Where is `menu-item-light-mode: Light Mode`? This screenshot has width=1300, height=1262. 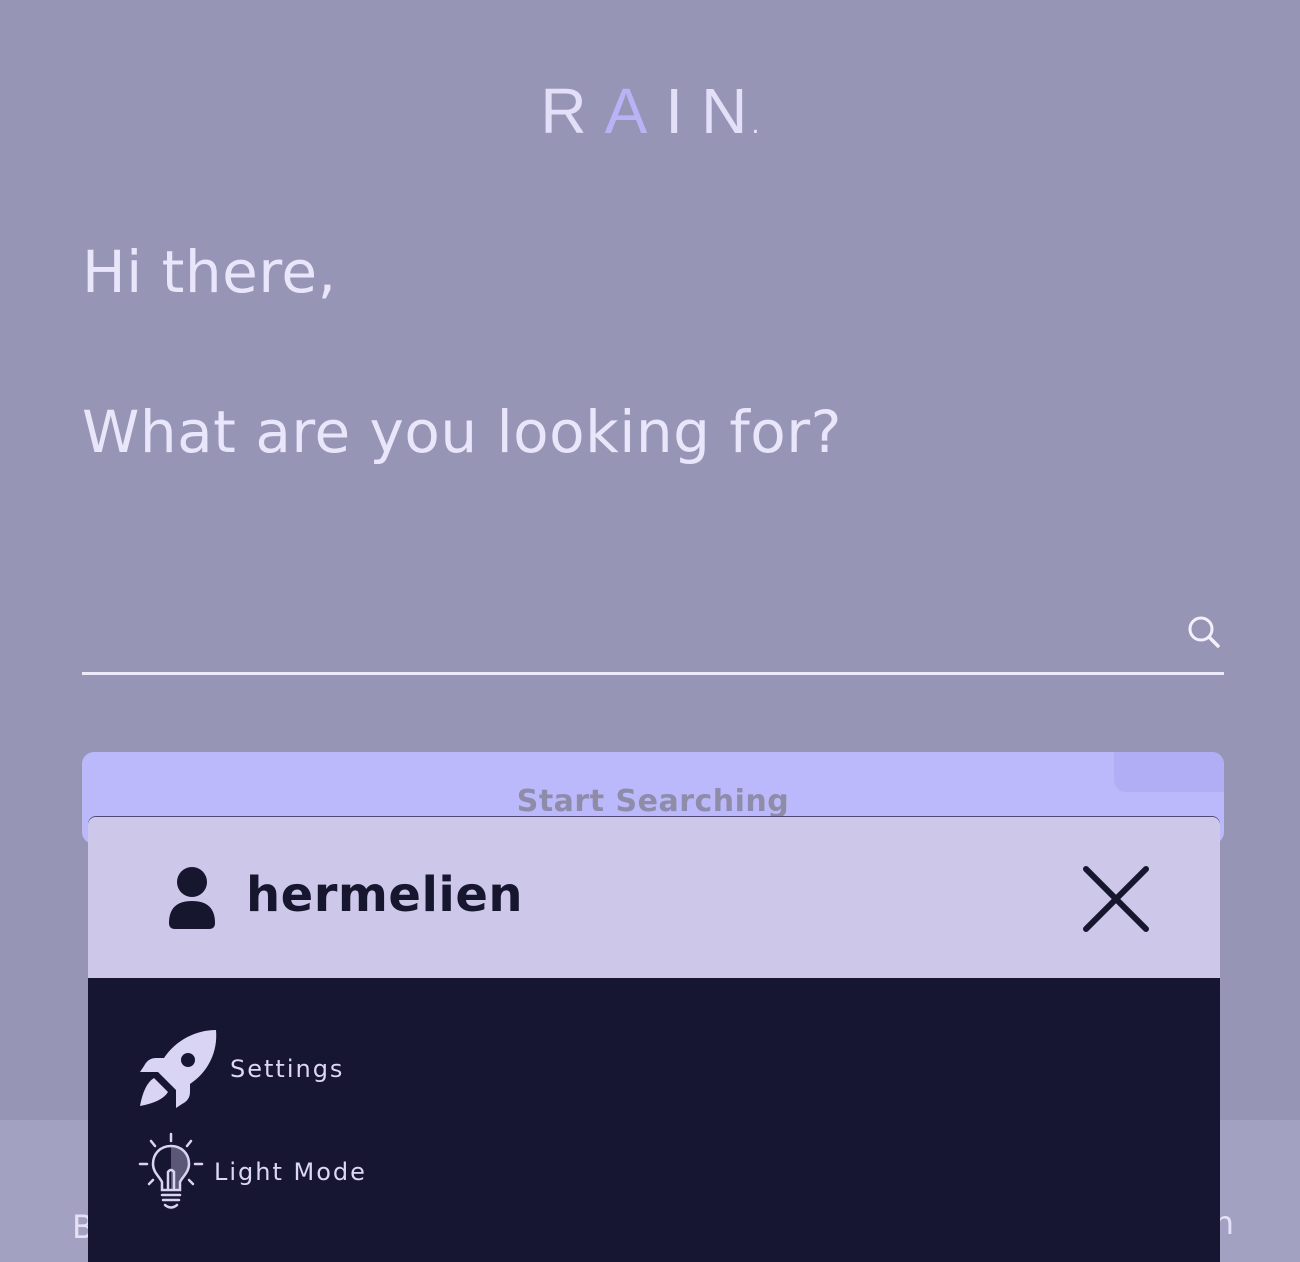 menu-item-light-mode: Light Mode is located at coordinates (252, 1172).